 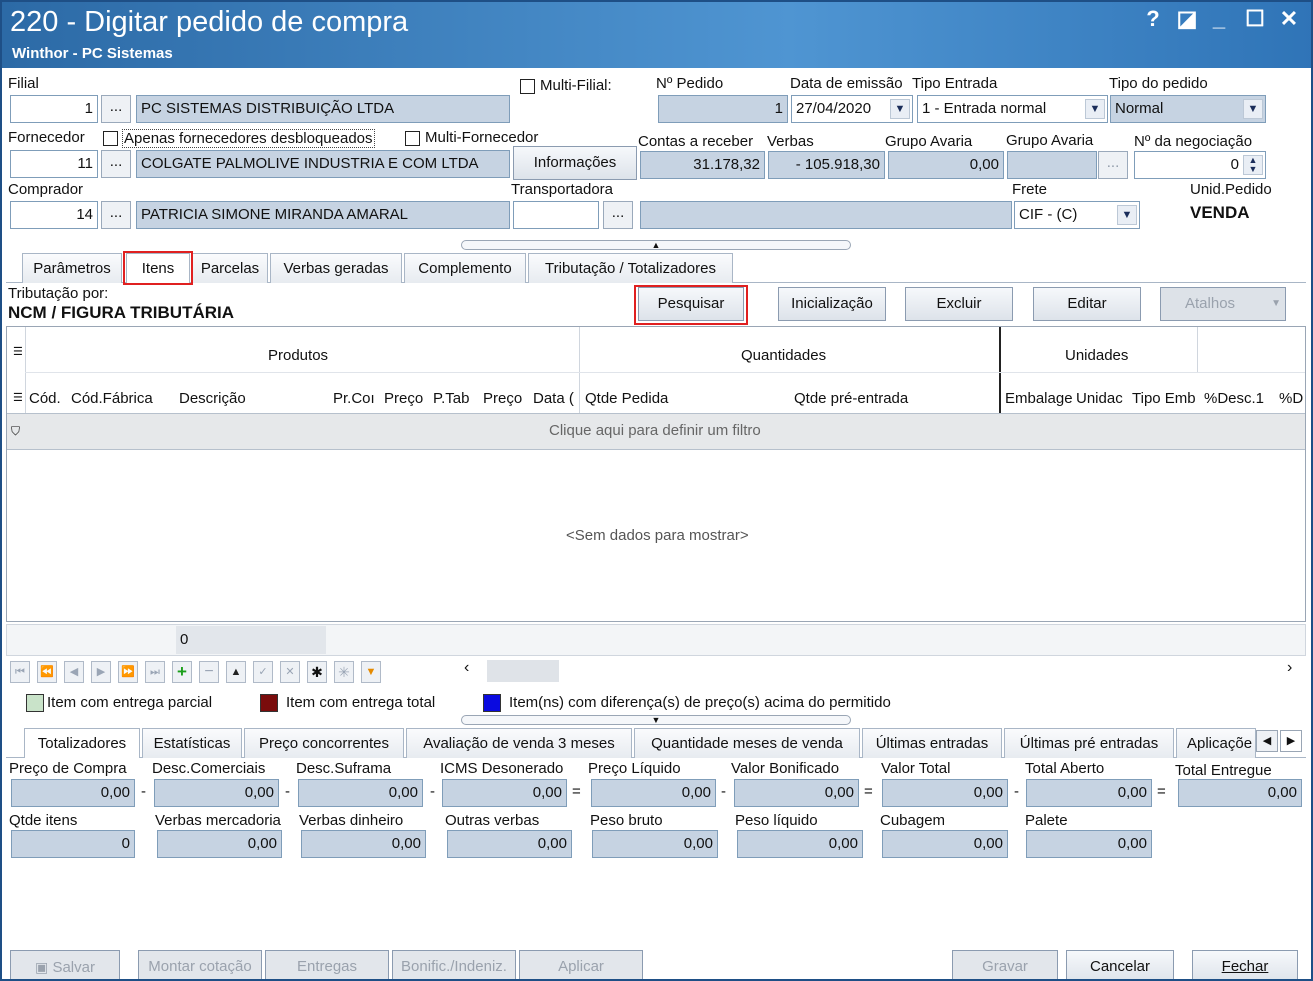 What do you see at coordinates (47, 672) in the screenshot?
I see `prev-page-icon: ⏪` at bounding box center [47, 672].